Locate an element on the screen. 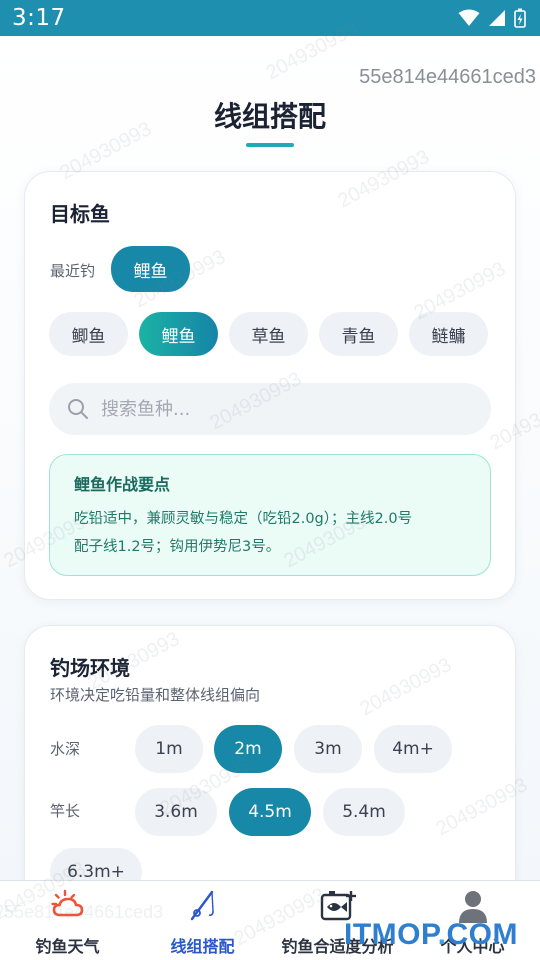  nav-label-weather: 钓鱼天气 is located at coordinates (67, 946).